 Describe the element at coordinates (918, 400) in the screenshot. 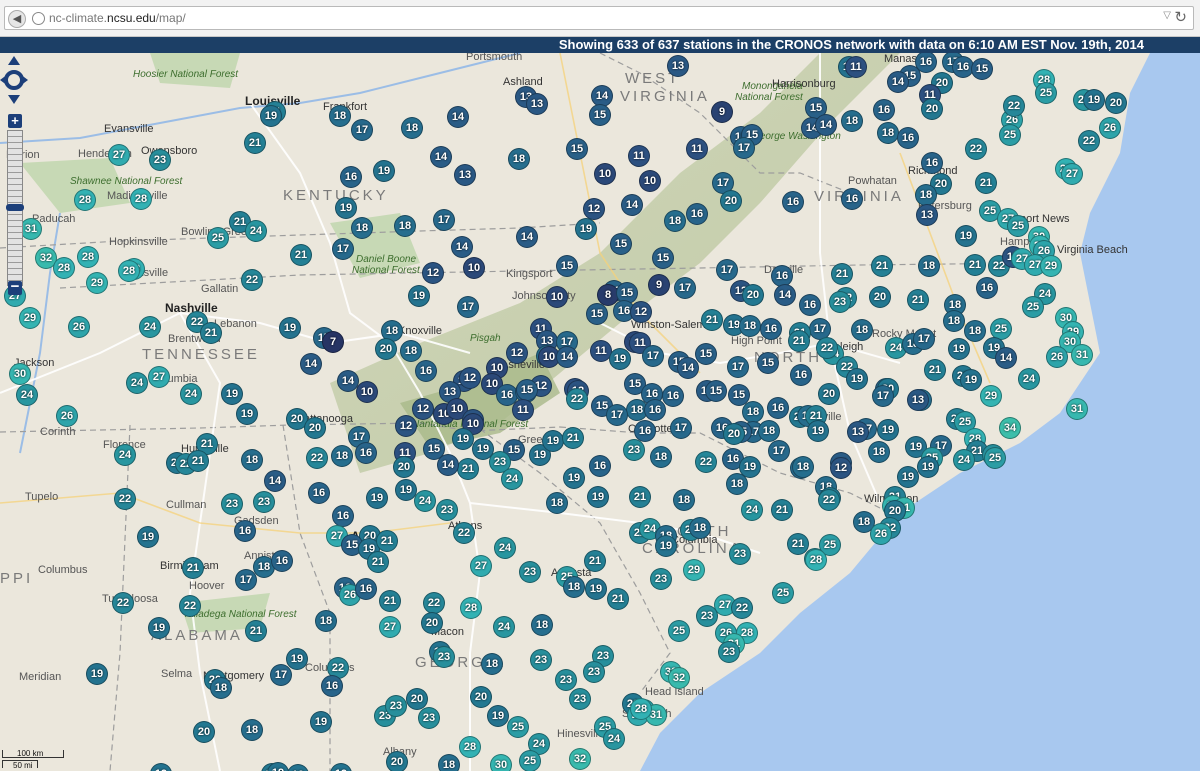

I see `station-marker: 13` at that location.